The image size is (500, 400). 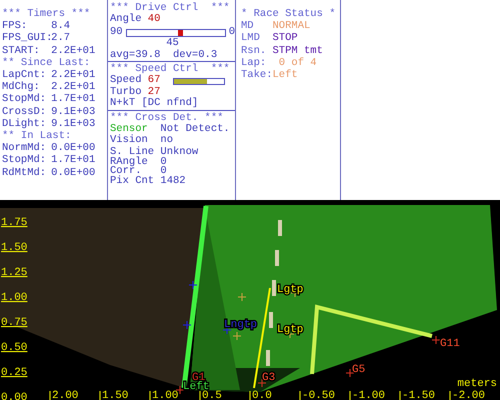 I want to click on status-label: LMD, so click(x=251, y=38).